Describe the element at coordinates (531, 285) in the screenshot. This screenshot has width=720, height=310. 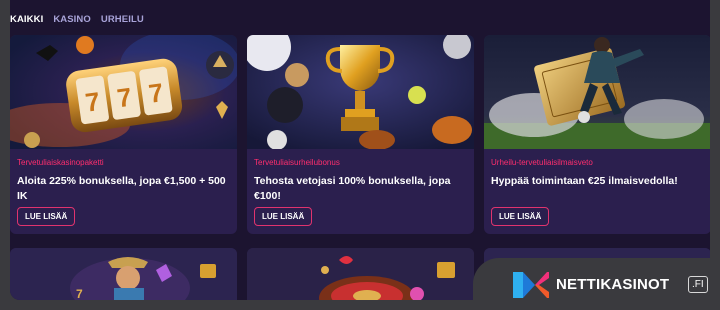
I see `nettikasinot-logo-icon` at that location.